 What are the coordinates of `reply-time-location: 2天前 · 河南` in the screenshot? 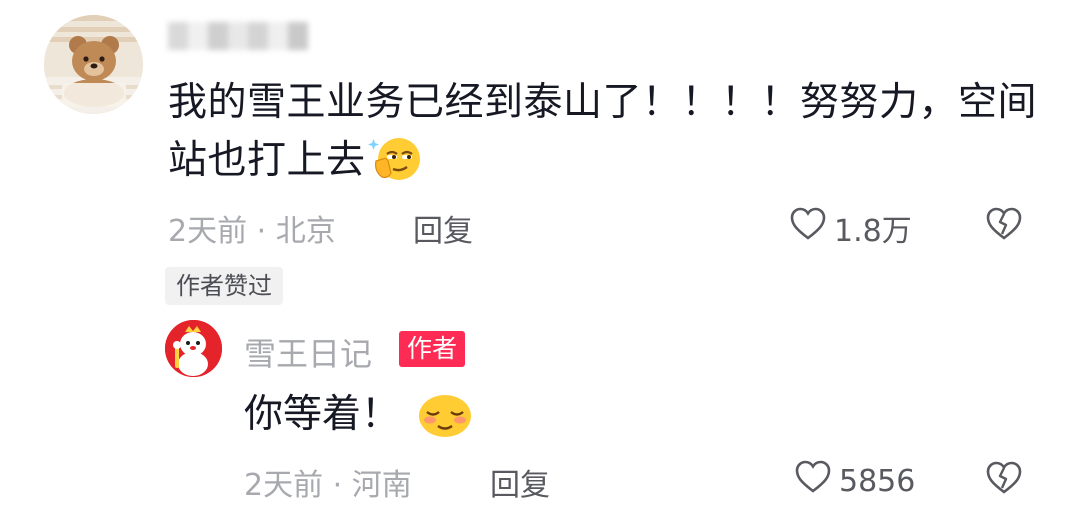 It's located at (328, 485).